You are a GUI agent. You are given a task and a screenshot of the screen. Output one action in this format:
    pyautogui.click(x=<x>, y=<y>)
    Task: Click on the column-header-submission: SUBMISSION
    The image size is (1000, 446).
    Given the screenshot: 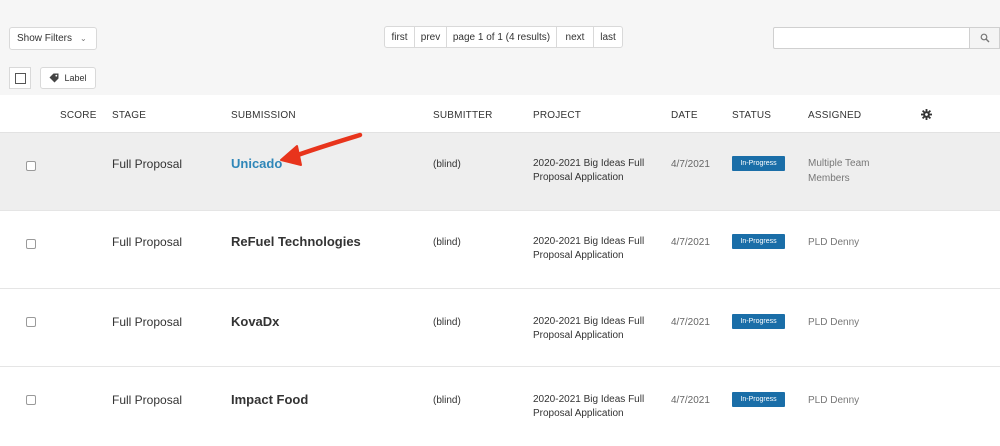 What is the action you would take?
    pyautogui.click(x=263, y=115)
    